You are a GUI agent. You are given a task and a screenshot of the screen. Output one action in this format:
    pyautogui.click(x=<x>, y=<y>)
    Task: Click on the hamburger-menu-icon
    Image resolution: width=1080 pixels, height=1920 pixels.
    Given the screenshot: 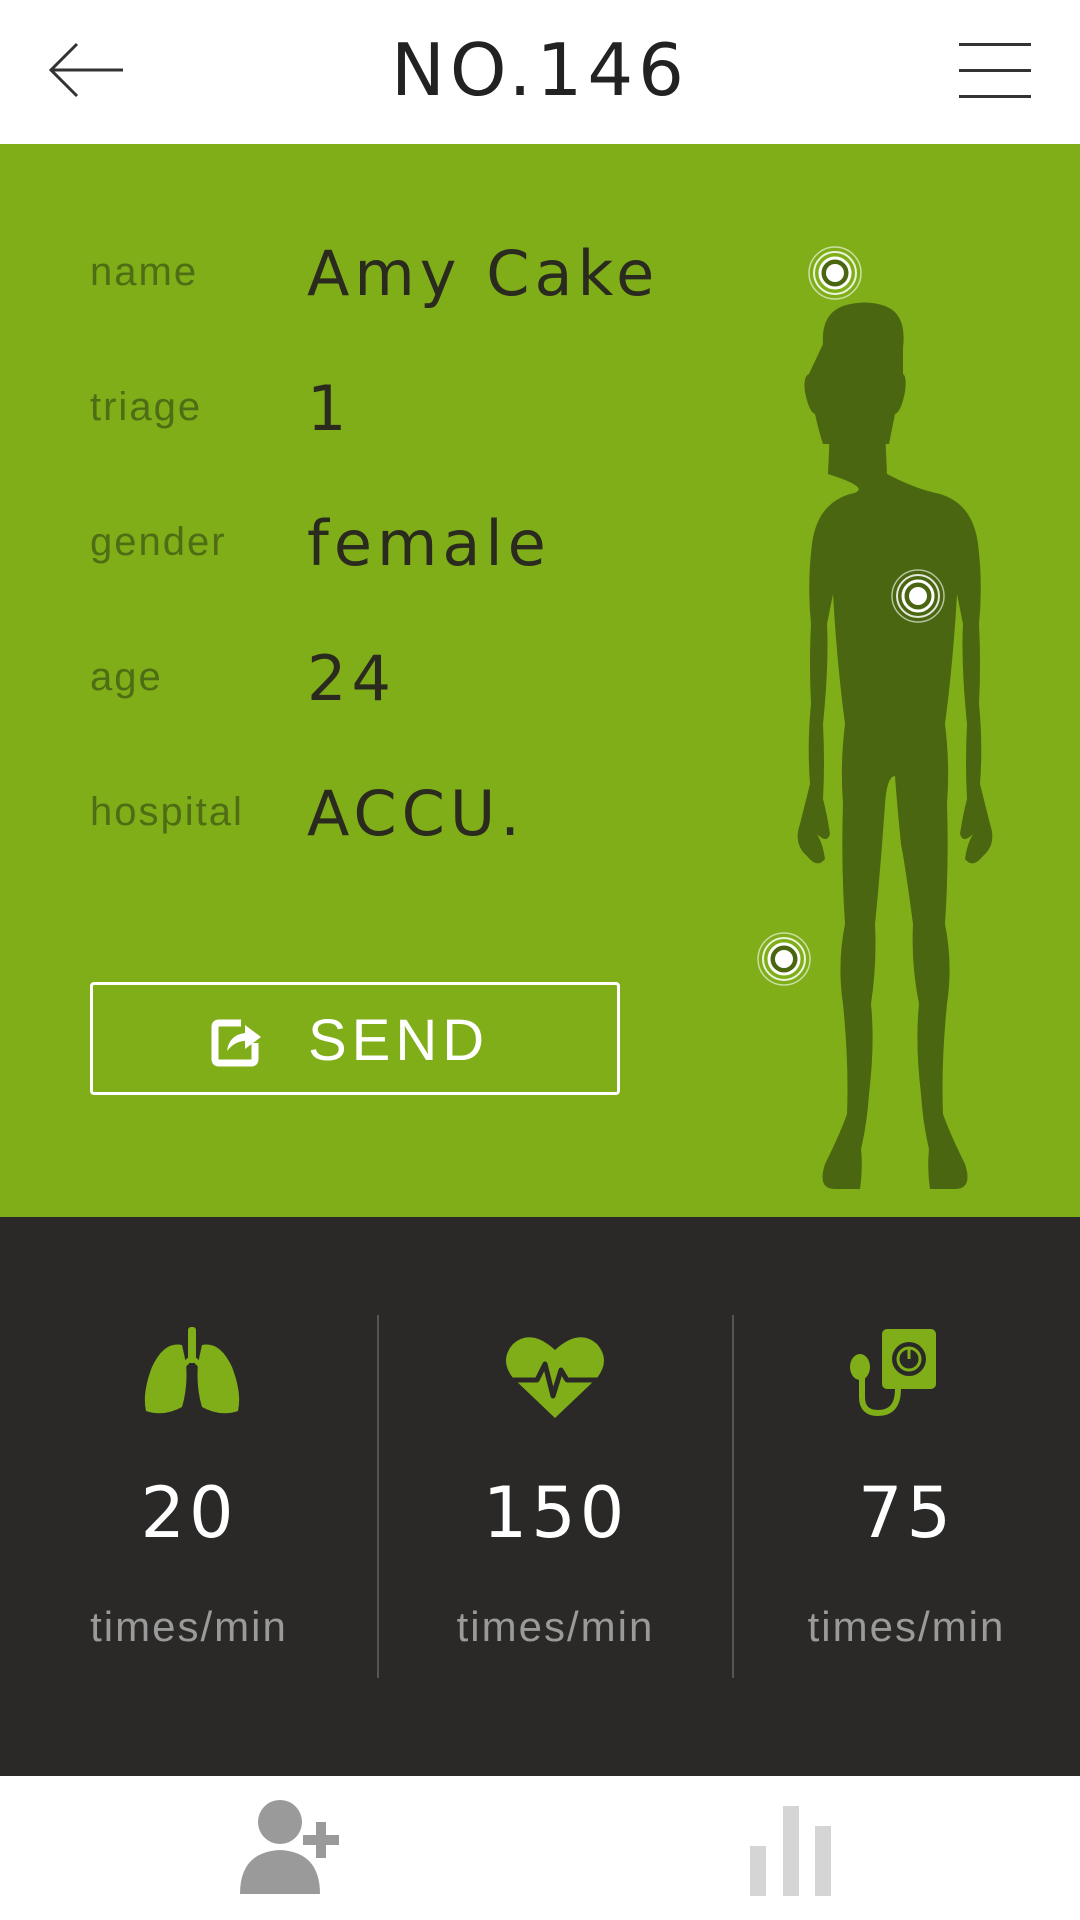 What is the action you would take?
    pyautogui.click(x=995, y=44)
    